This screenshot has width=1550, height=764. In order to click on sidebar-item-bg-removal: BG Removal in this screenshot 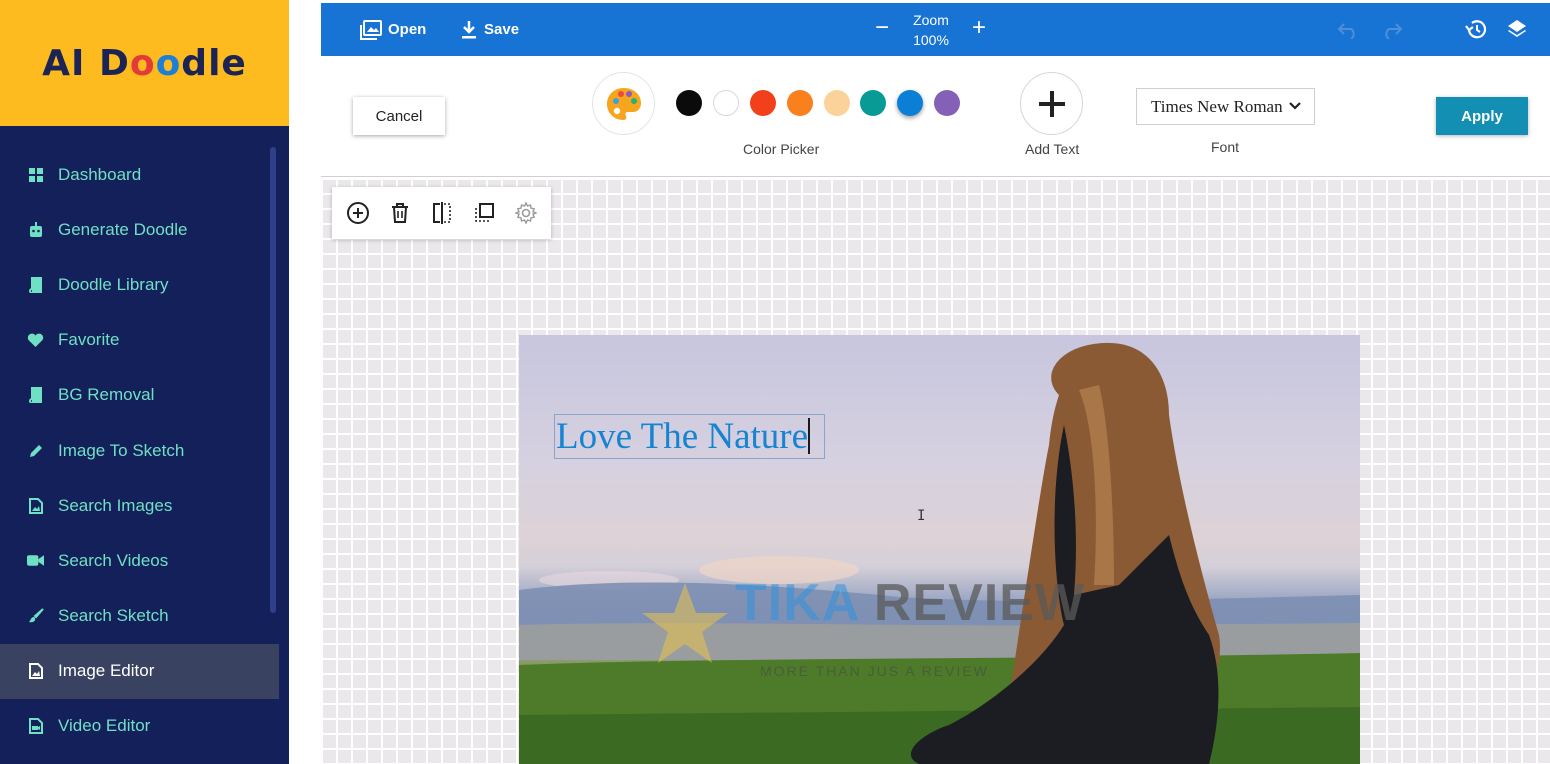, I will do `click(139, 395)`.